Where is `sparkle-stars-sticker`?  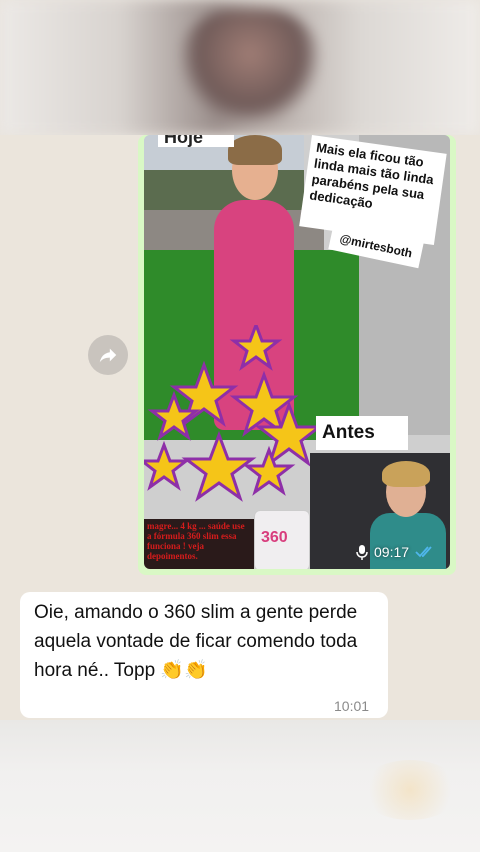 sparkle-stars-sticker is located at coordinates (234, 413).